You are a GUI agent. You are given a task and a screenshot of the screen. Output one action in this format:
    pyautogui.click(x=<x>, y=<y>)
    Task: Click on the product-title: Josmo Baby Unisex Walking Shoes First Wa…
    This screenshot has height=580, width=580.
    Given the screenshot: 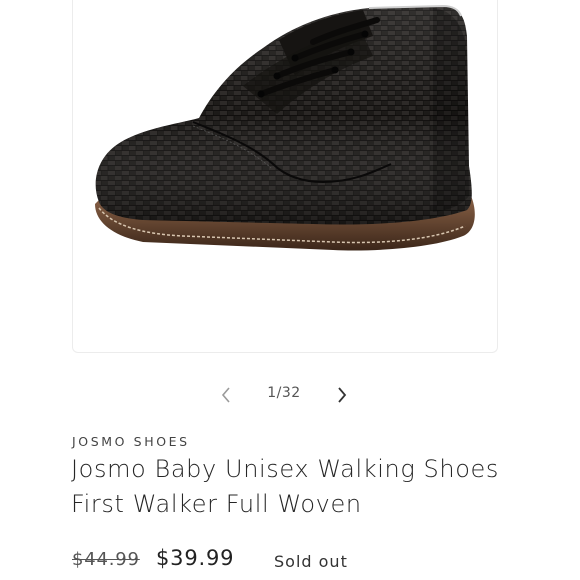 What is the action you would take?
    pyautogui.click(x=306, y=487)
    